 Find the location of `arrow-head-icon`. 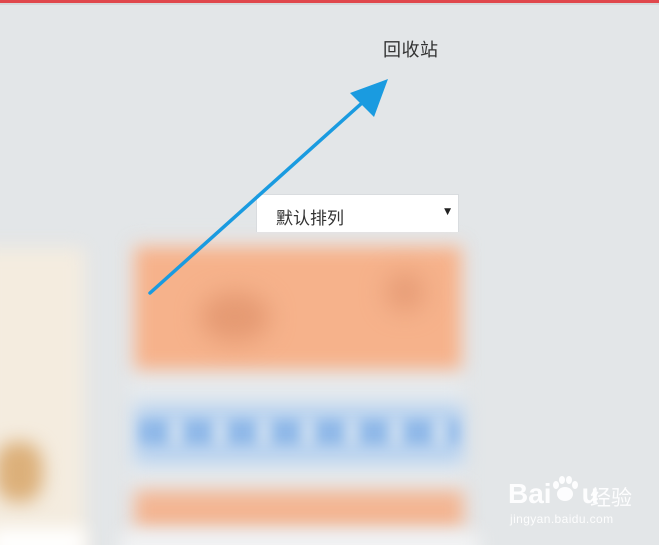

arrow-head-icon is located at coordinates (369, 98).